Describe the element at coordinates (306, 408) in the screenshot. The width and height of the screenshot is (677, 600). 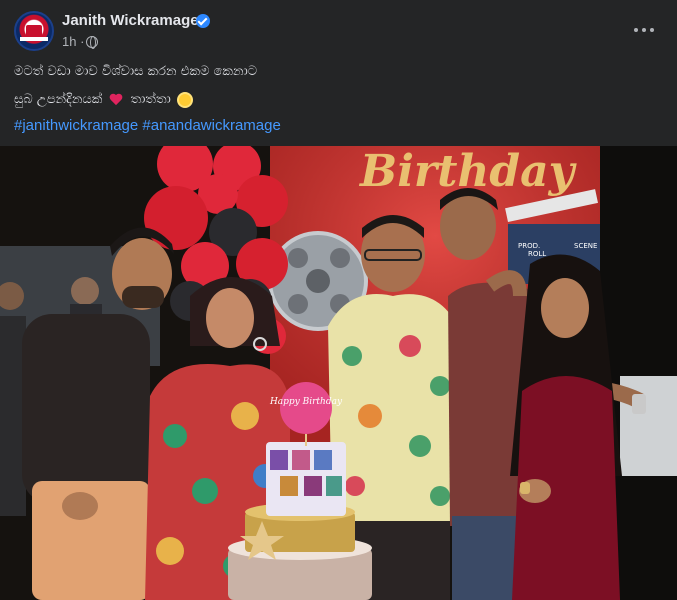
I see `cake-topper` at that location.